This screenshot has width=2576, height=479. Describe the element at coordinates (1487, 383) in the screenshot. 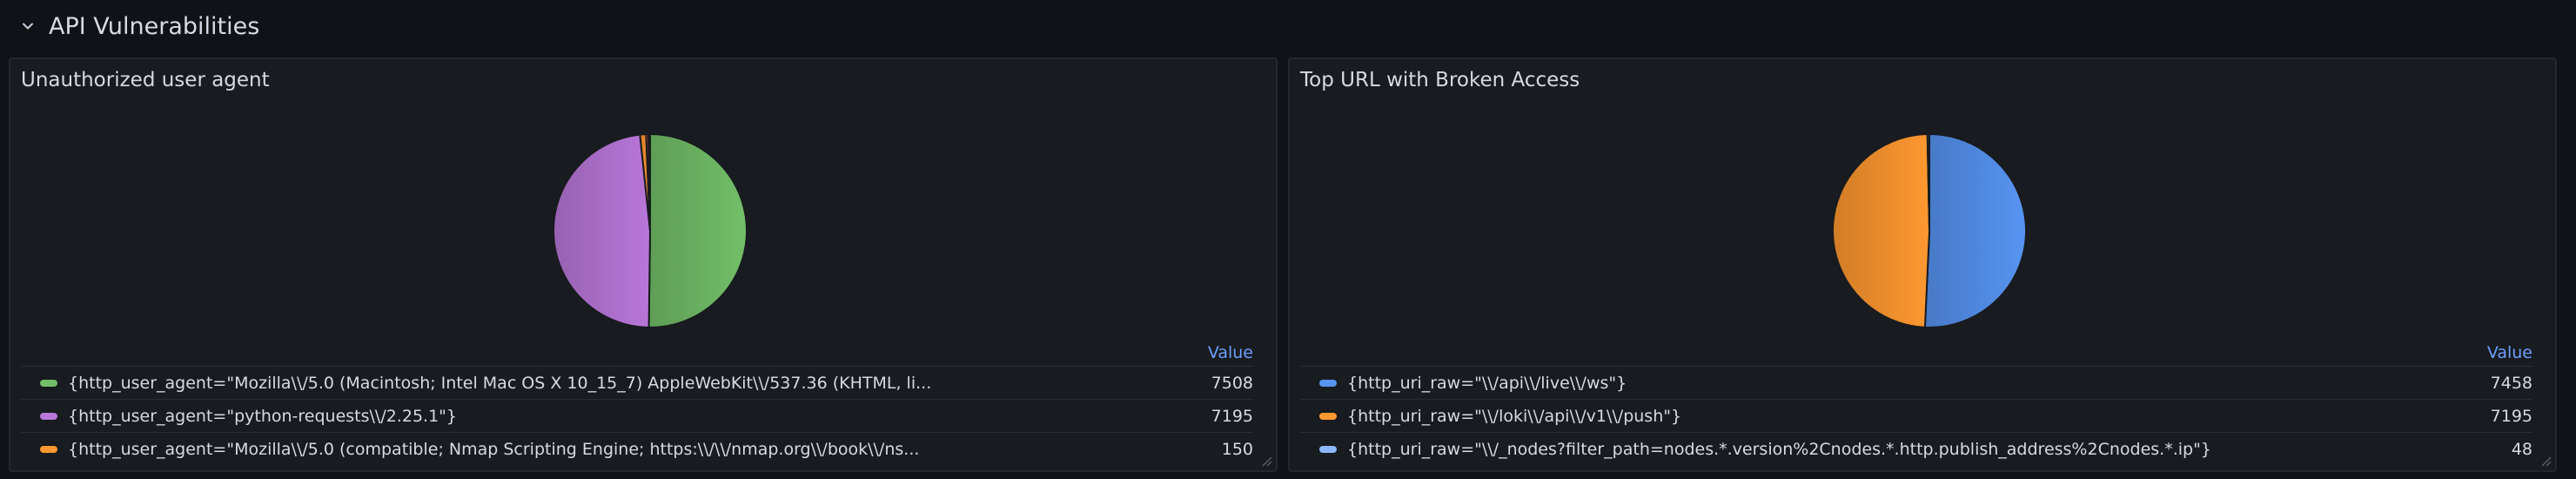

I see `legend-label: {http_uri_raw="\\/api\\/live\\/ws"}` at that location.